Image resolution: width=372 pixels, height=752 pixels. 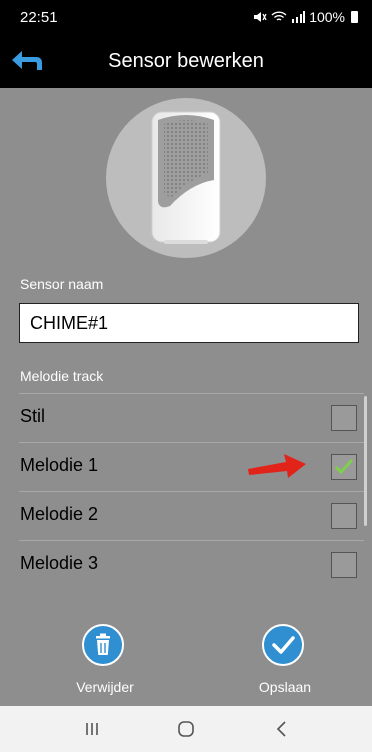 I want to click on delete-label: Verwijder, so click(x=105, y=687).